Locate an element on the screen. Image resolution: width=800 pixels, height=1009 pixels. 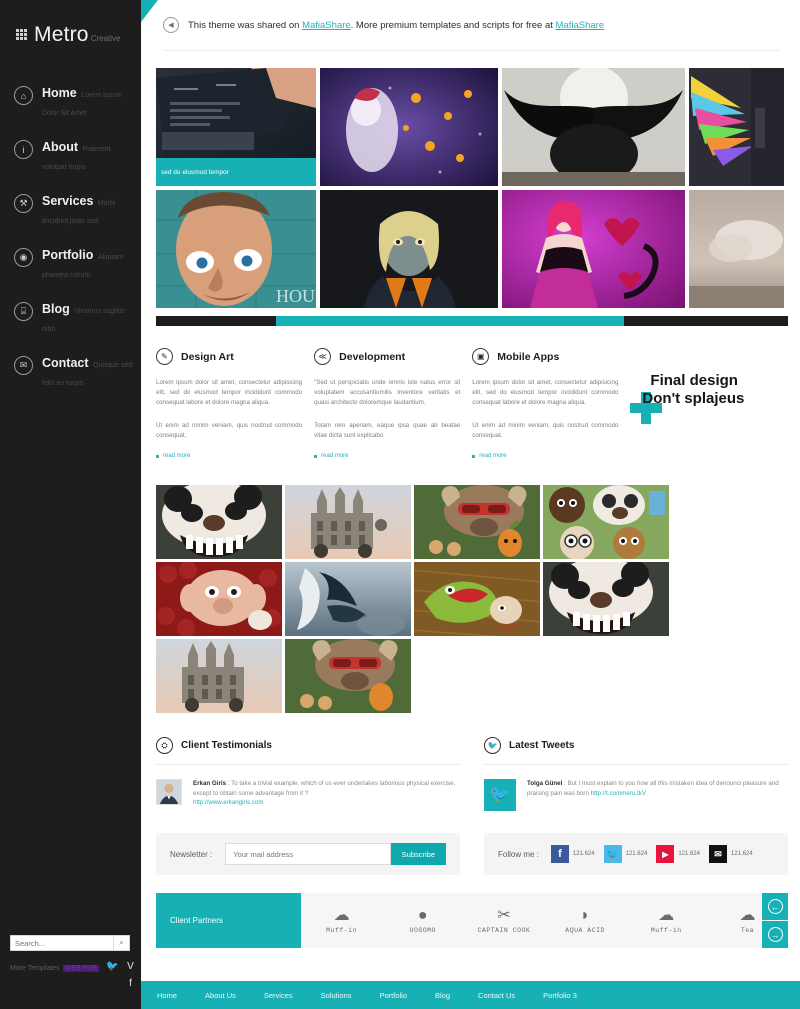
partner-aquaacid-logo: ◗ AQUA ACID is located at coordinates (585, 920).